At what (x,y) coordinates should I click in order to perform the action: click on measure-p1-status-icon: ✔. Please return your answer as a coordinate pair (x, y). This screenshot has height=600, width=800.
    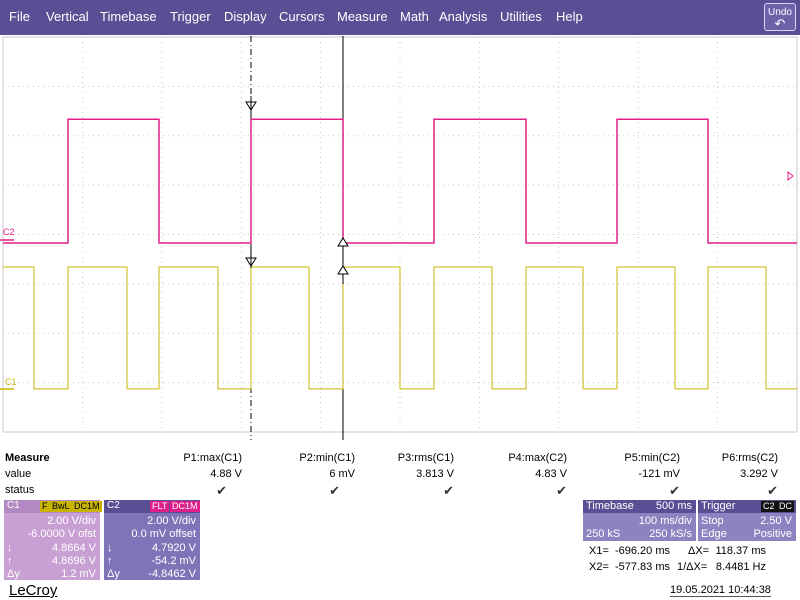
    Looking at the image, I should click on (221, 490).